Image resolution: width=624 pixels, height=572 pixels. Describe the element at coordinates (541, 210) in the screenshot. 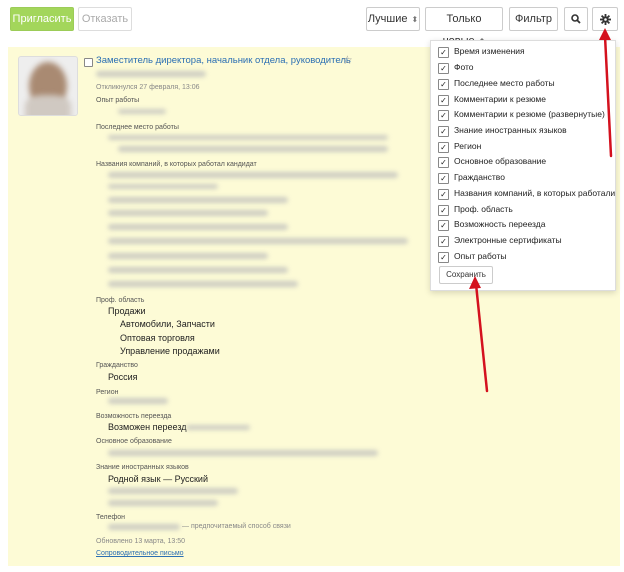

I see `annotation-arrows` at that location.